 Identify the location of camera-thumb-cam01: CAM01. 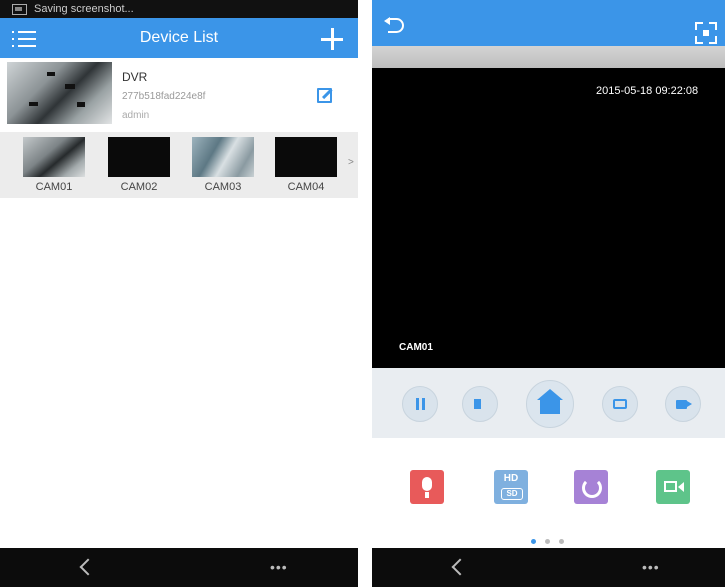
(54, 165).